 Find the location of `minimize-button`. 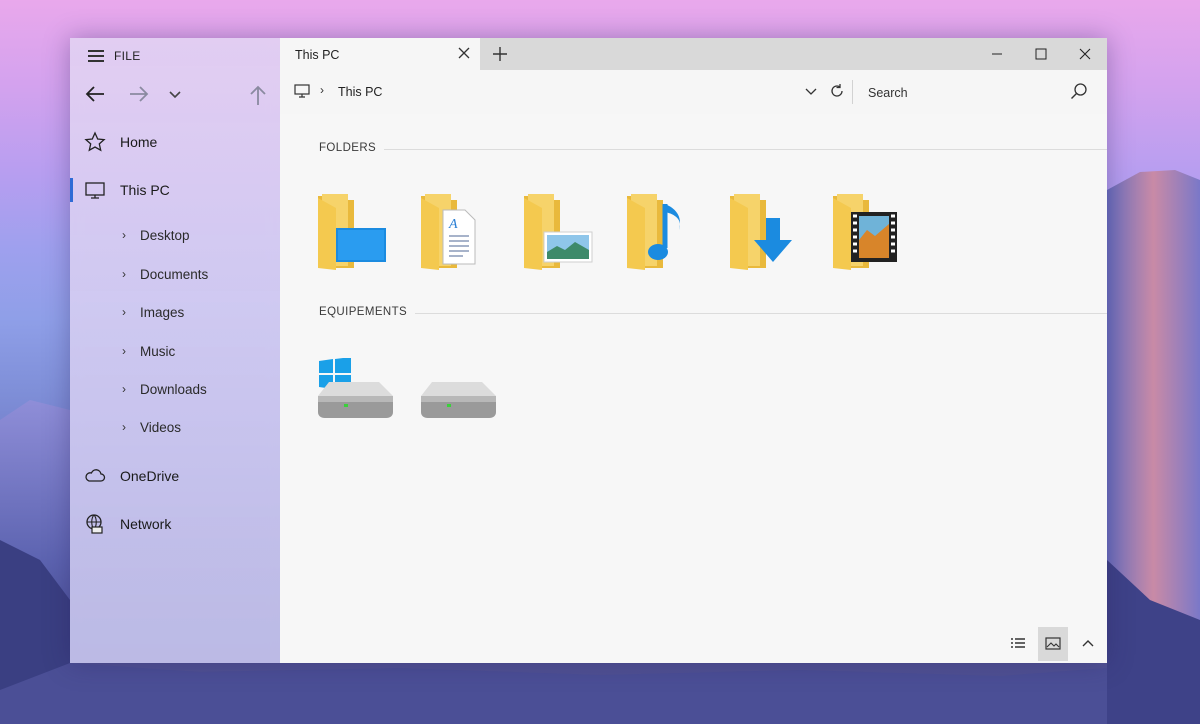

minimize-button is located at coordinates (997, 54).